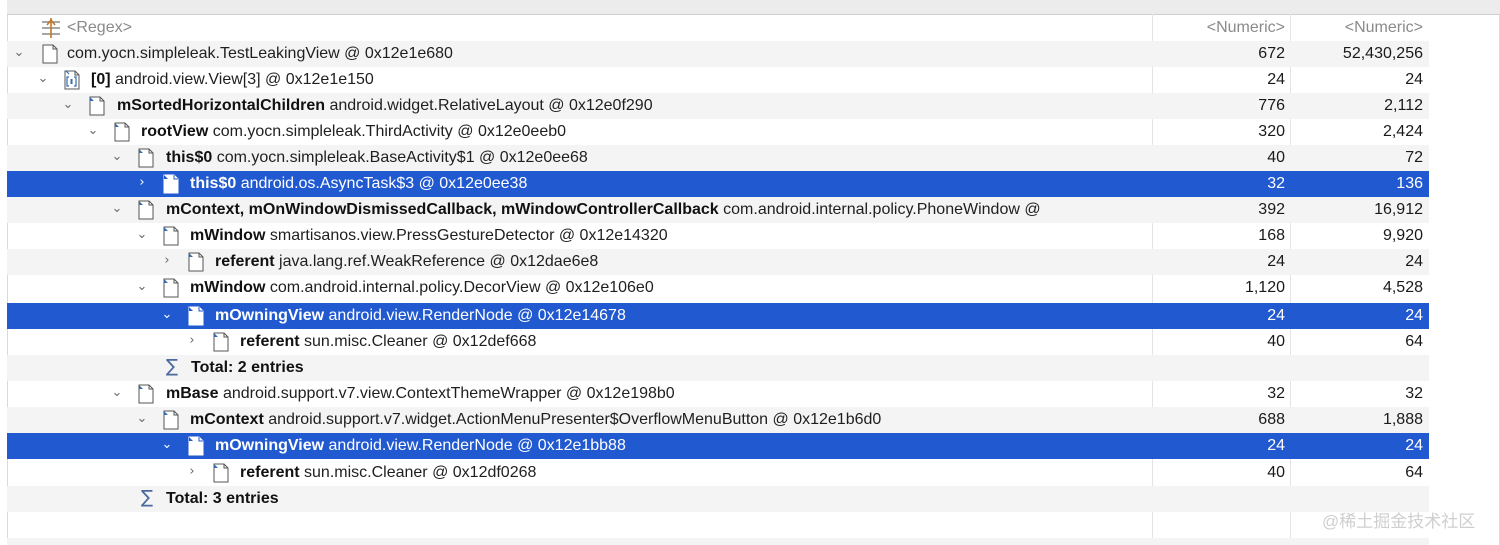 Image resolution: width=1500 pixels, height=545 pixels. Describe the element at coordinates (222, 498) in the screenshot. I see `total-entries-label: Total: 3 entries` at that location.